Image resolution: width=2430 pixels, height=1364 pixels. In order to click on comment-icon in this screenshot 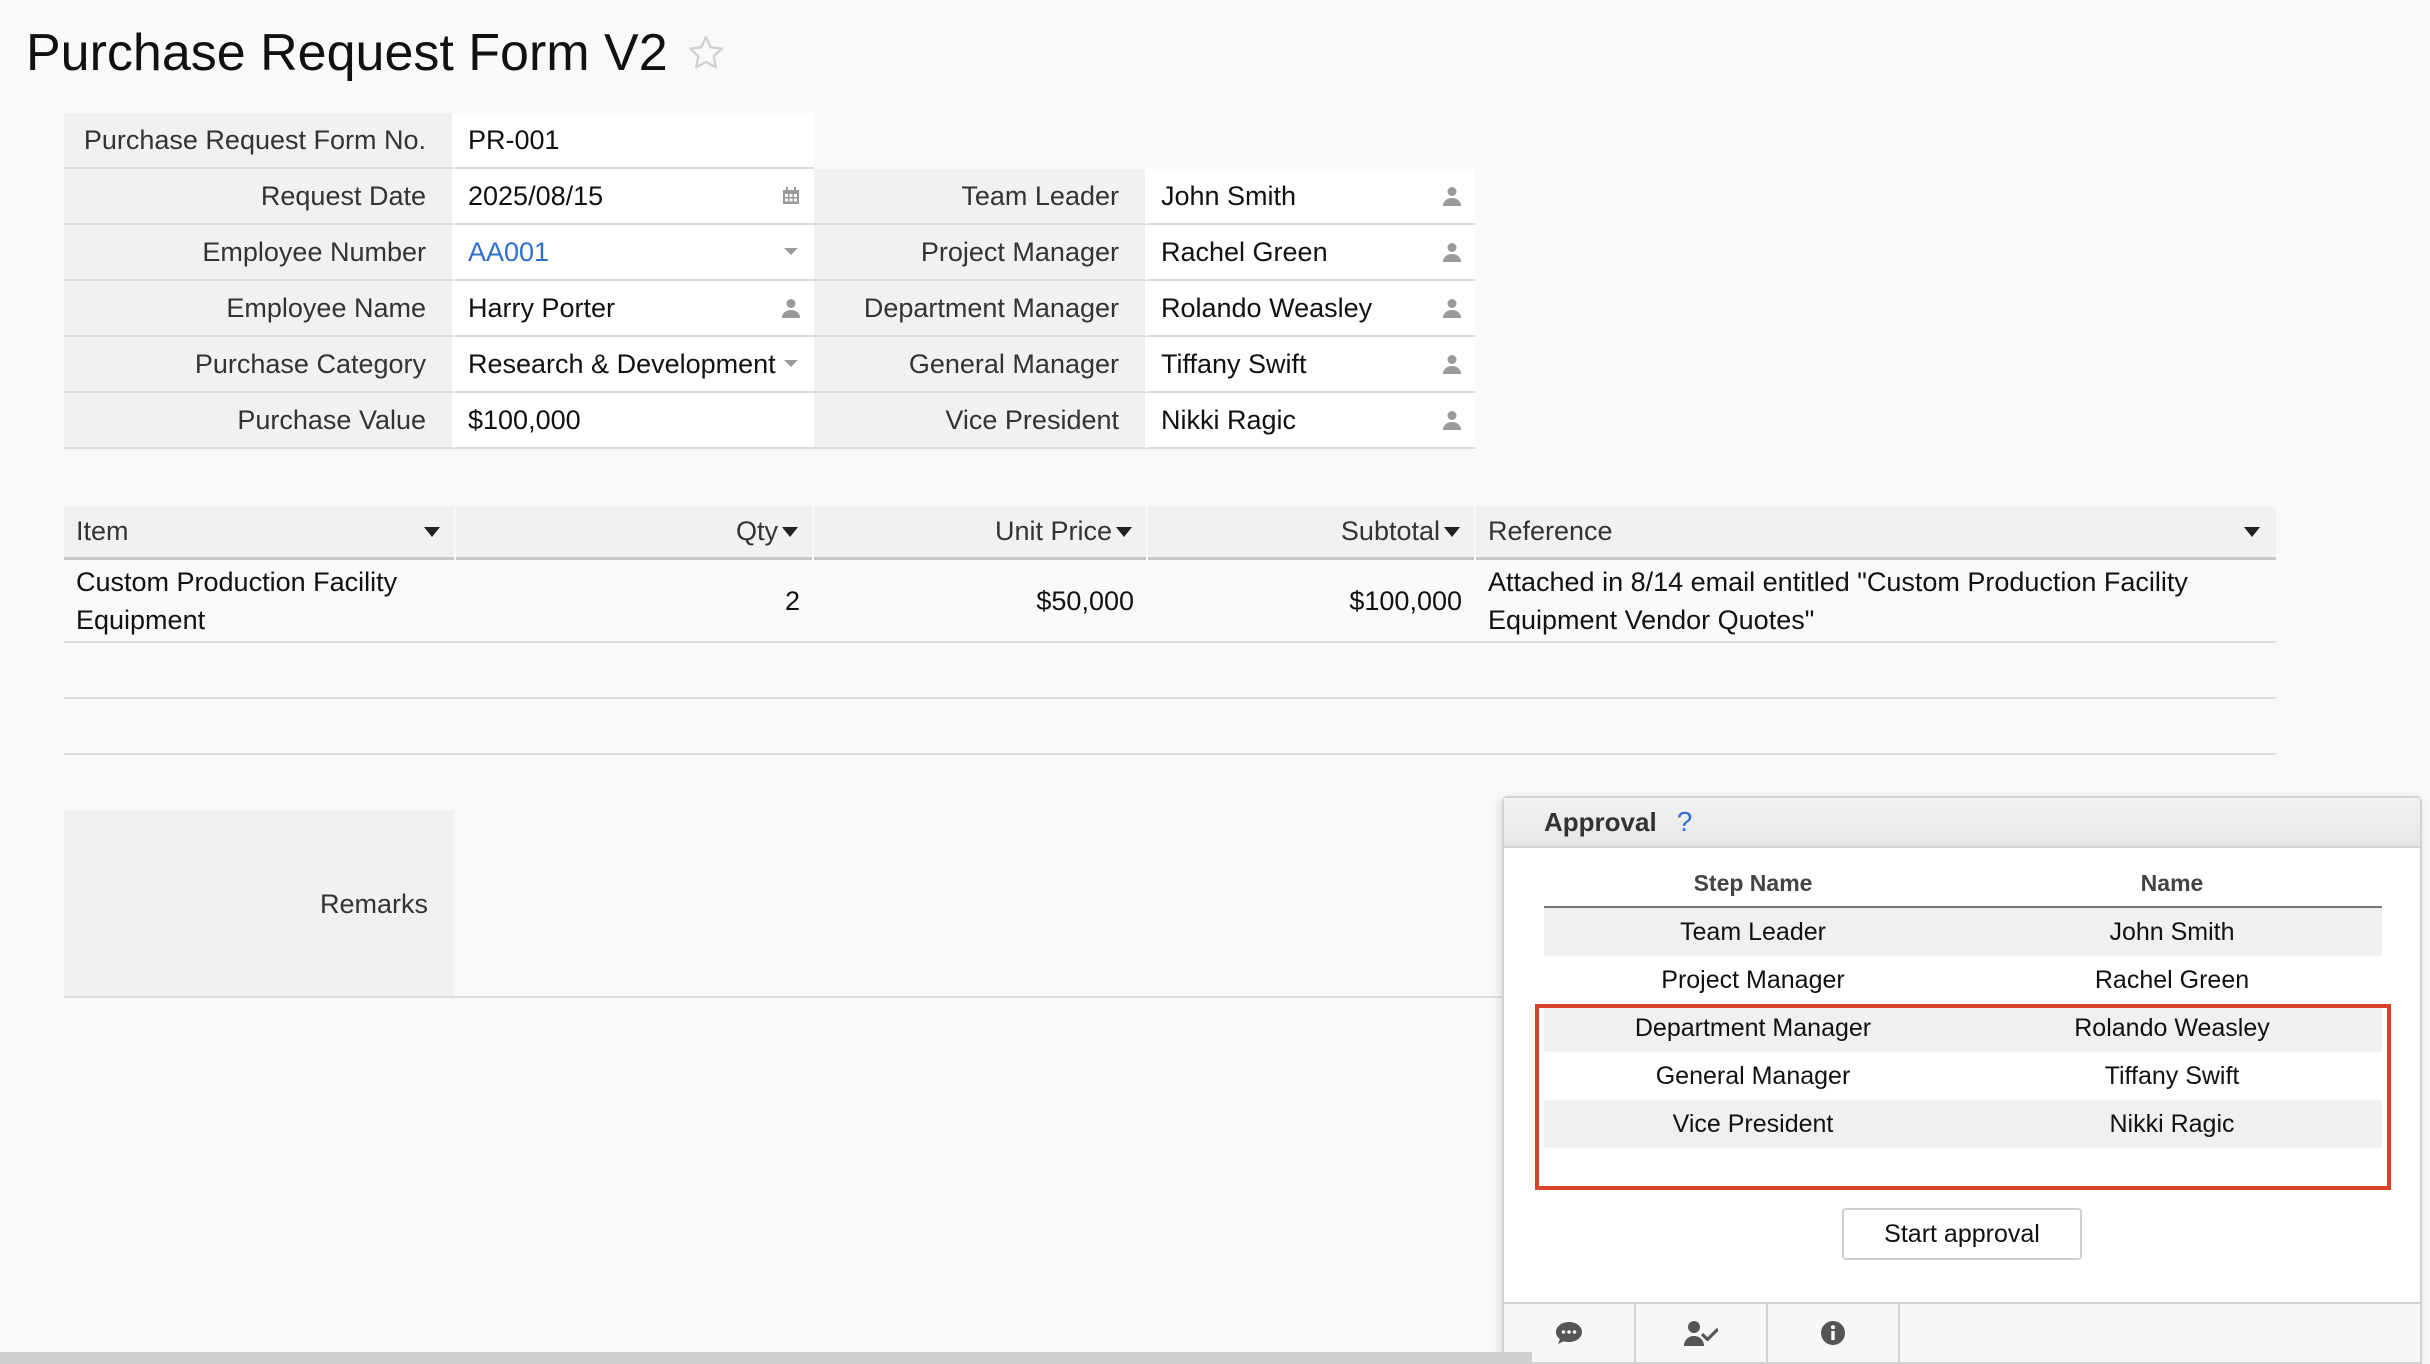, I will do `click(1569, 1333)`.